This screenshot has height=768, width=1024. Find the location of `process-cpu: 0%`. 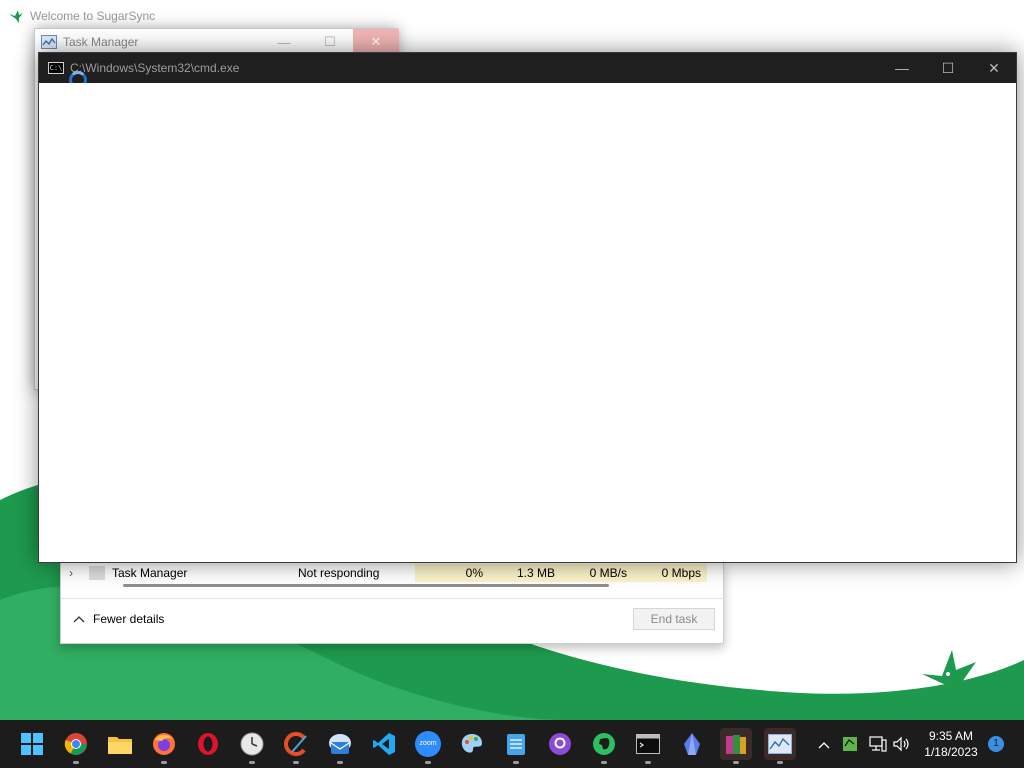

process-cpu: 0% is located at coordinates (452, 573).